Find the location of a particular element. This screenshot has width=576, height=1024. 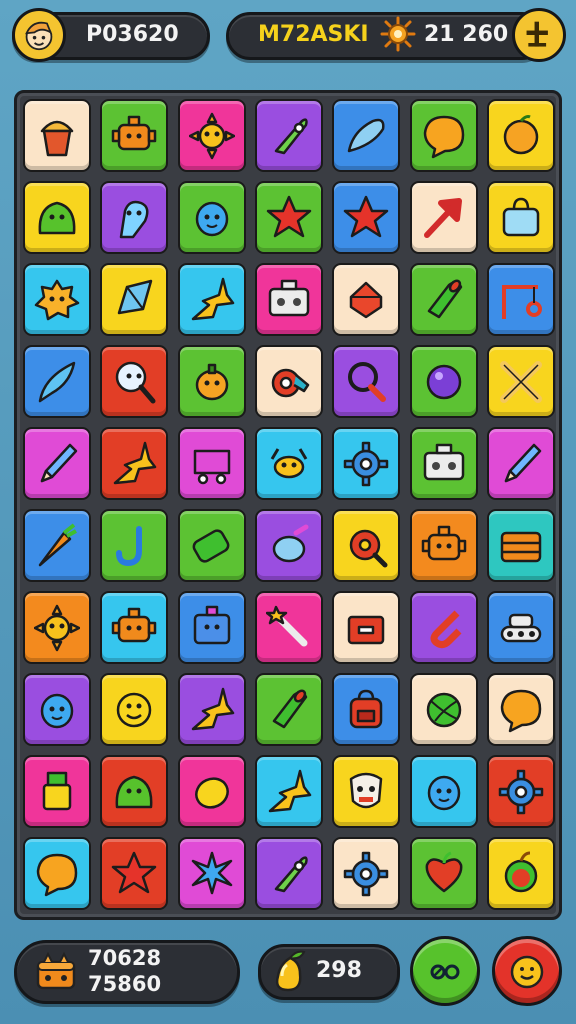

mirror-icon is located at coordinates (367, 382).